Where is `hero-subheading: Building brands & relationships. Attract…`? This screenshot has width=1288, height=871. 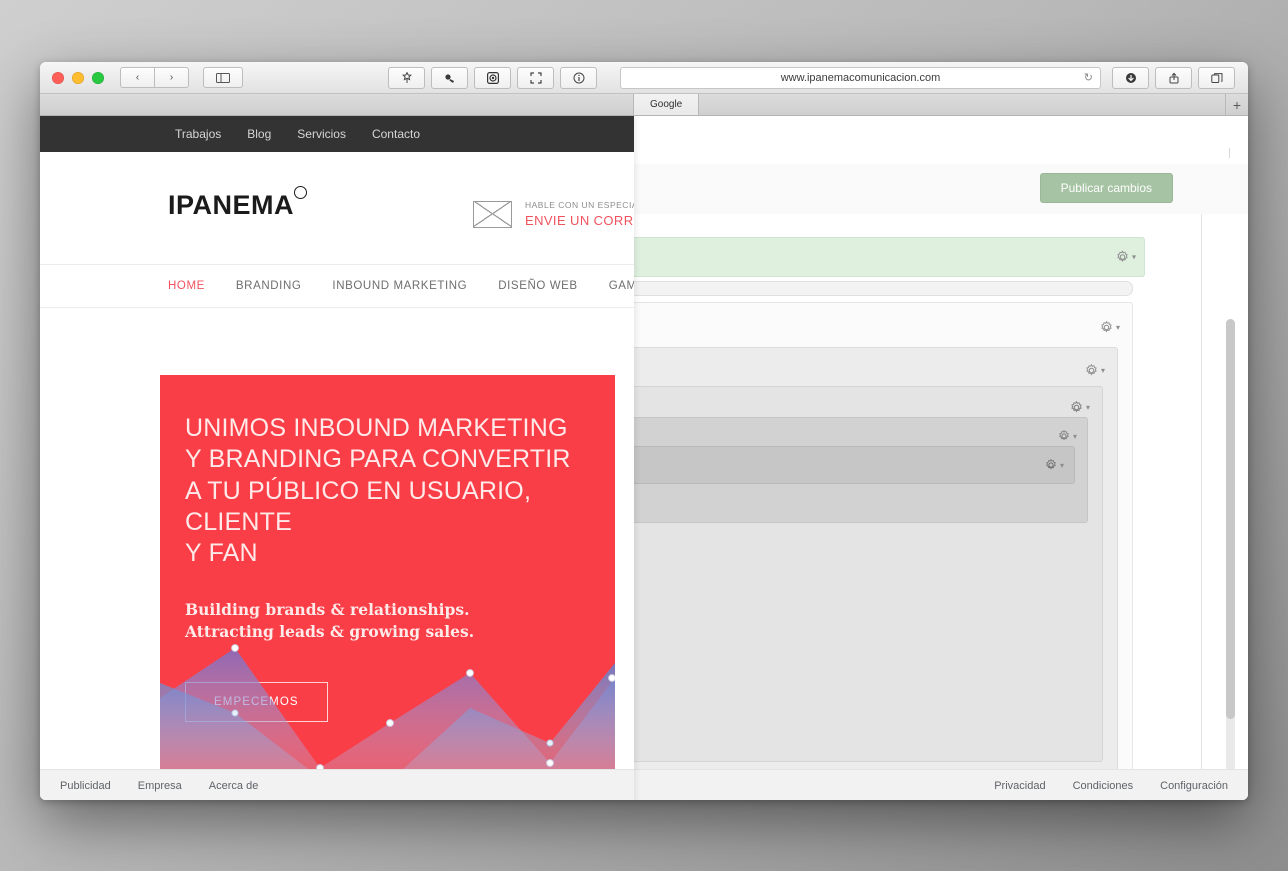
hero-subheading: Building brands & relationships. Attract… is located at coordinates (400, 621).